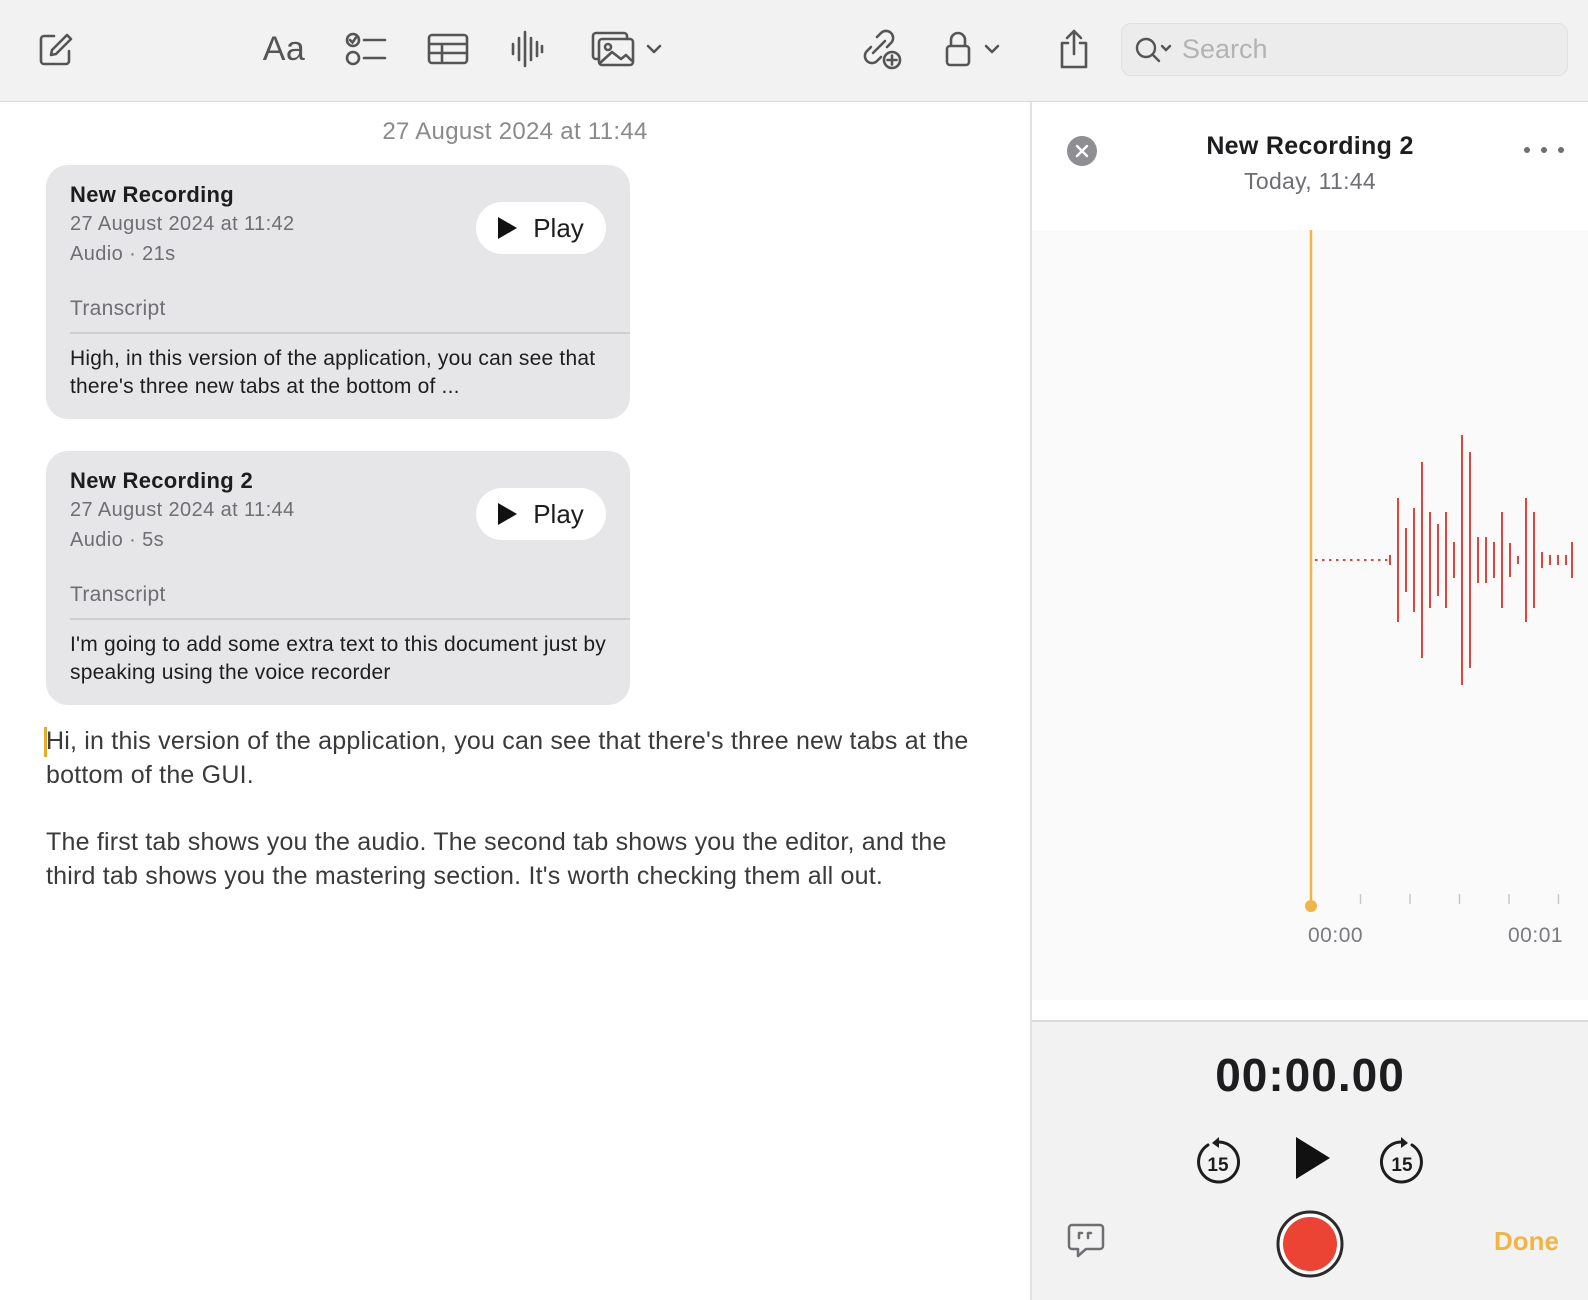 The image size is (1588, 1300). What do you see at coordinates (794, 51) in the screenshot?
I see `toolbar: Aa` at bounding box center [794, 51].